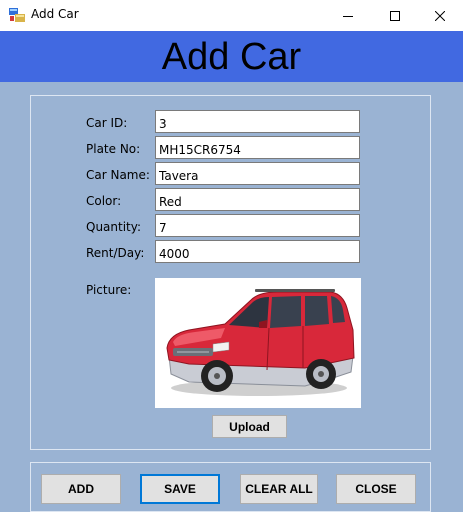  I want to click on minimize-button, so click(348, 15).